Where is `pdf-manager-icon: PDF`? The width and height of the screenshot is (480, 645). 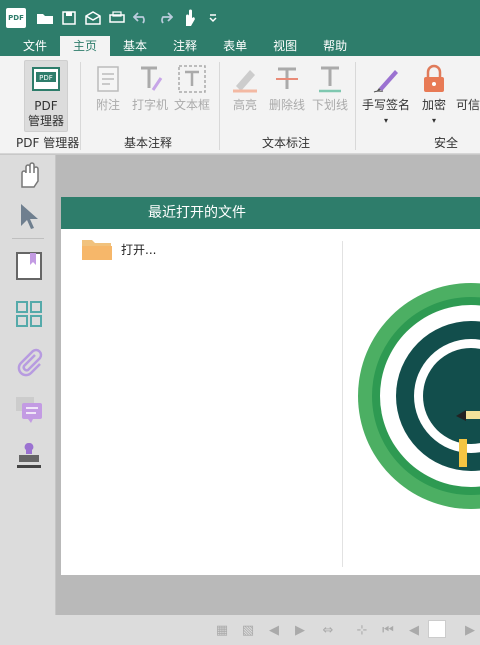 pdf-manager-icon: PDF is located at coordinates (46, 80).